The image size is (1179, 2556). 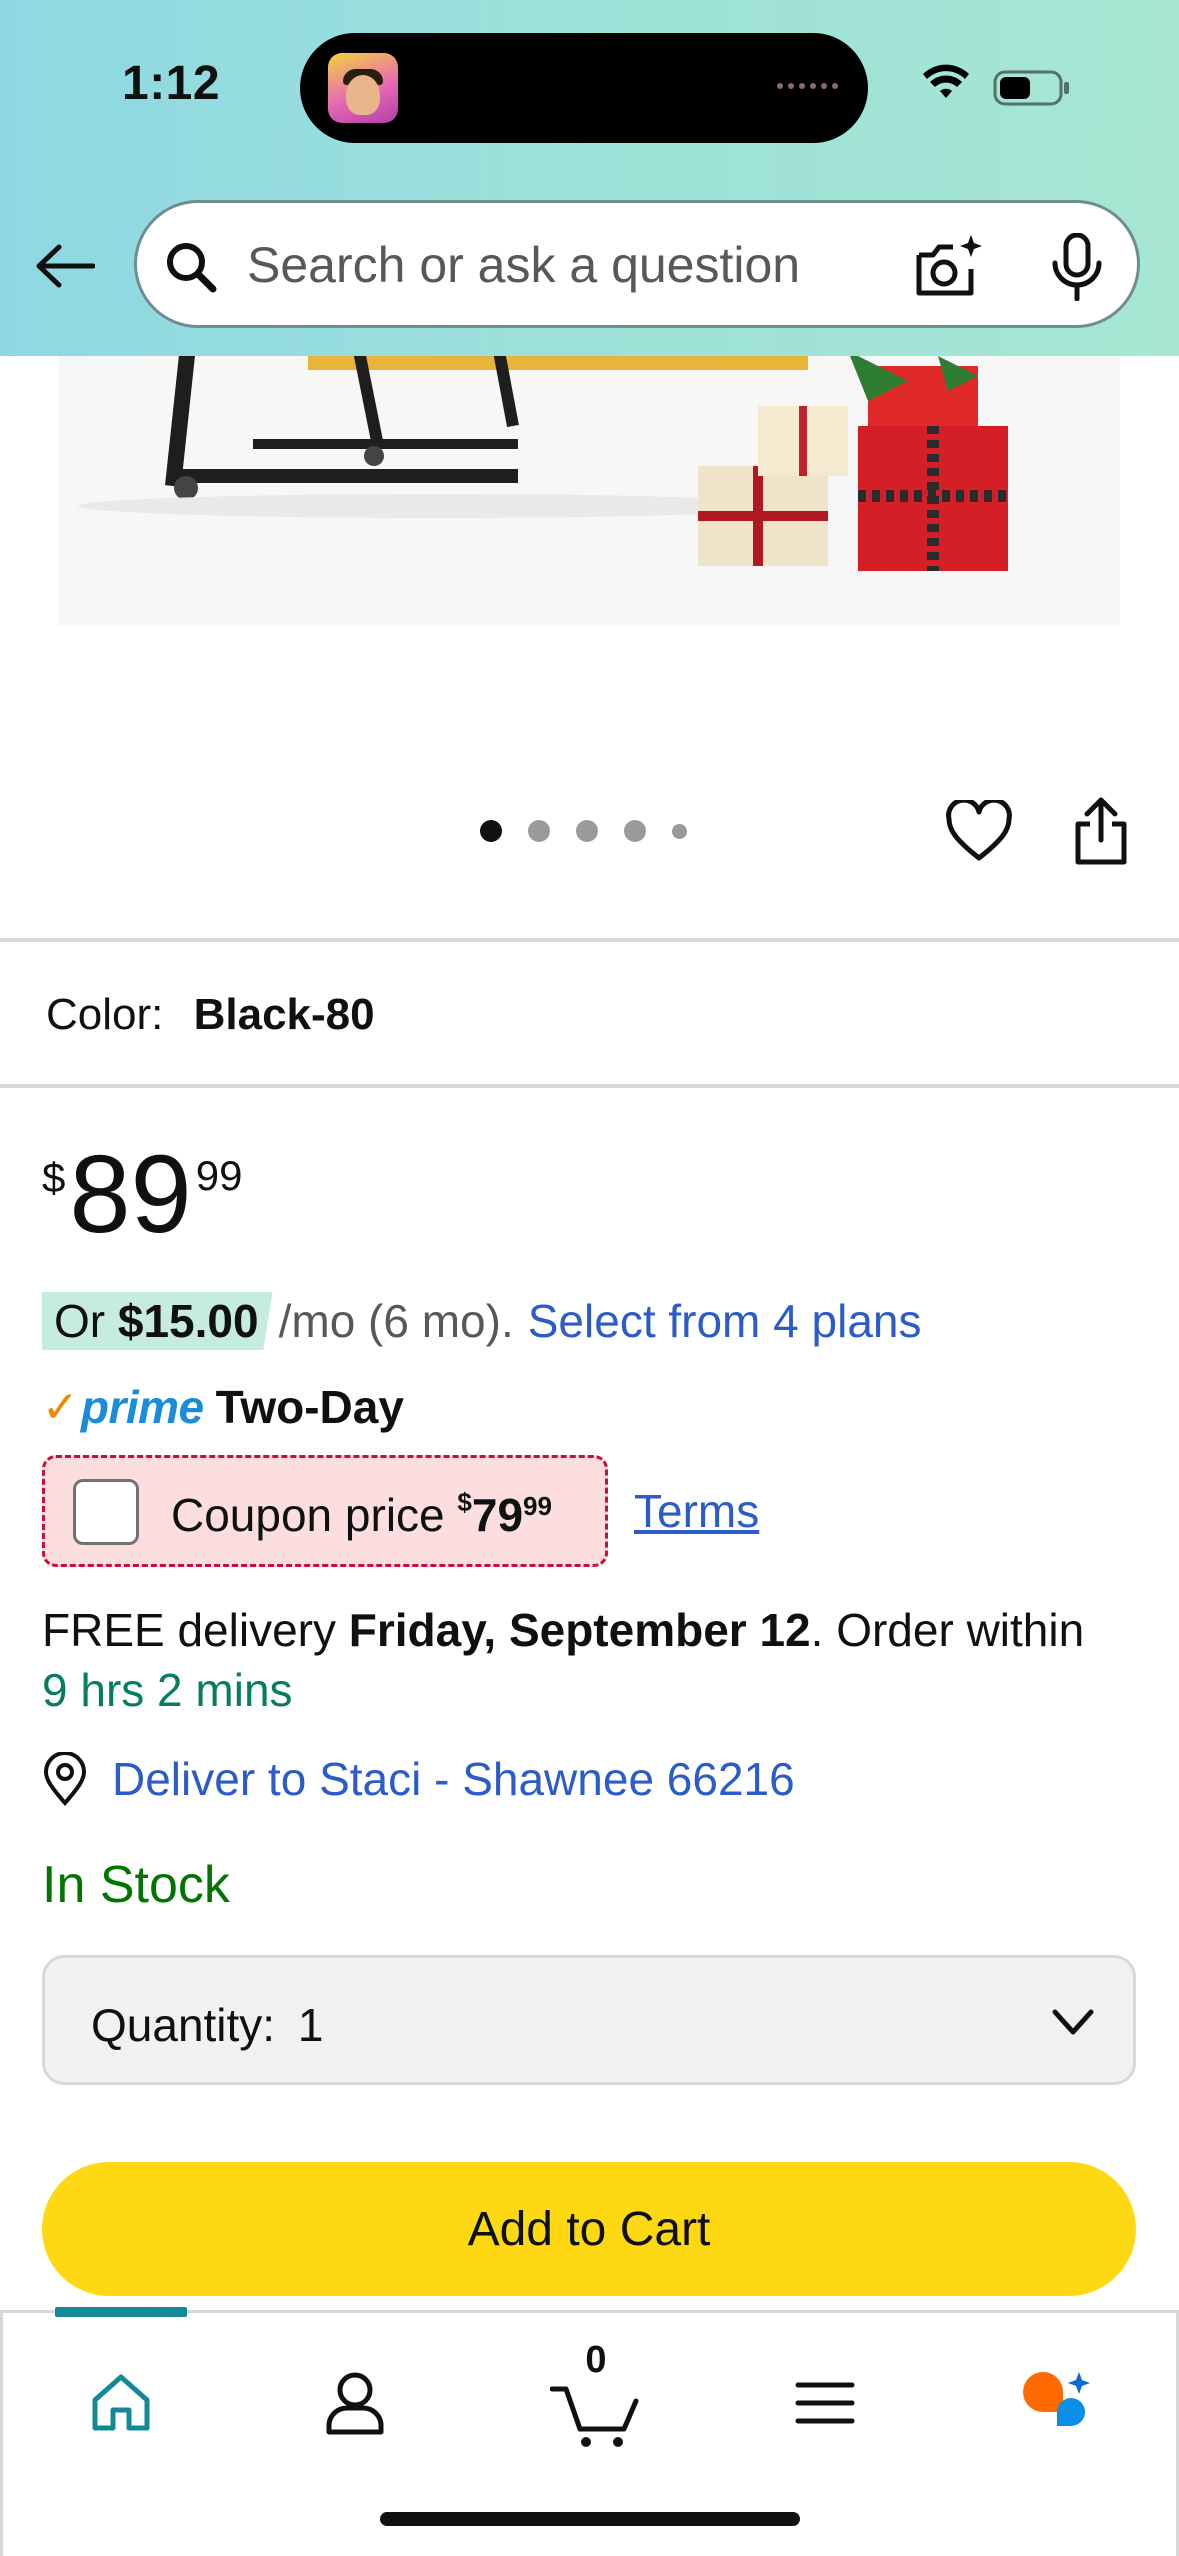 What do you see at coordinates (597, 265) in the screenshot?
I see `search-input` at bounding box center [597, 265].